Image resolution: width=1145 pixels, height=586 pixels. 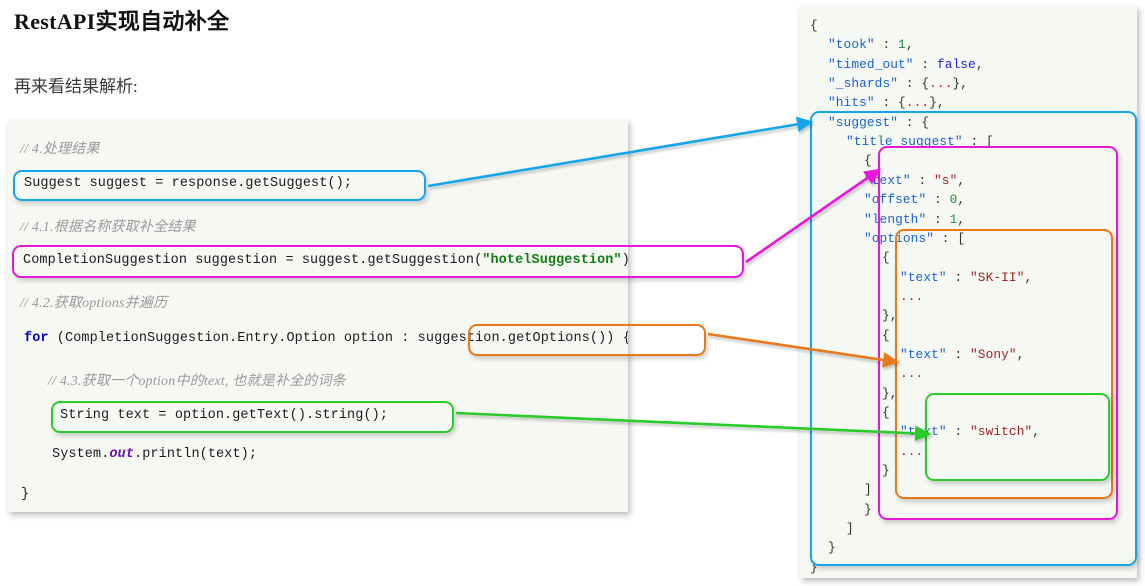 I want to click on section-lead-text: 再来看结果解析:, so click(x=76, y=86).